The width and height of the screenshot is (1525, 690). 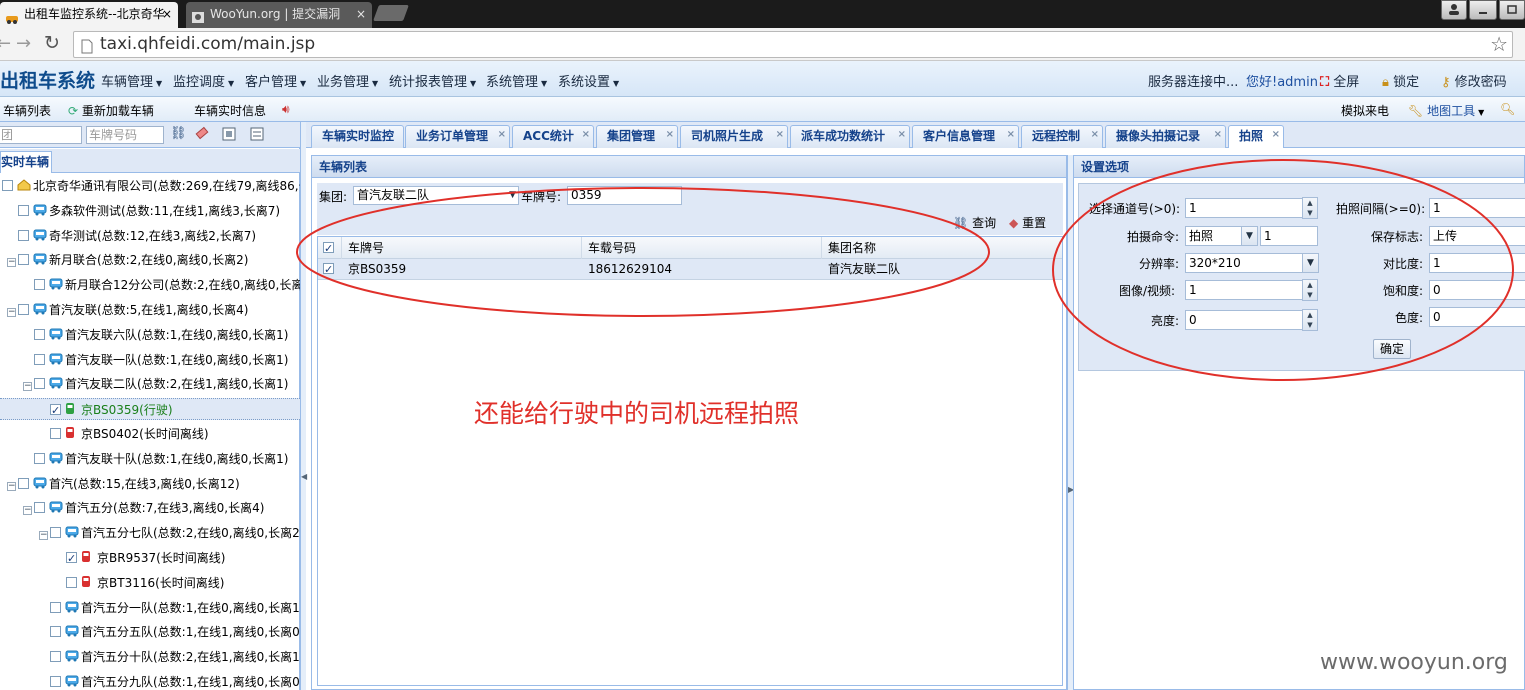 I want to click on watermark: www.wooyun.org, so click(x=1414, y=662).